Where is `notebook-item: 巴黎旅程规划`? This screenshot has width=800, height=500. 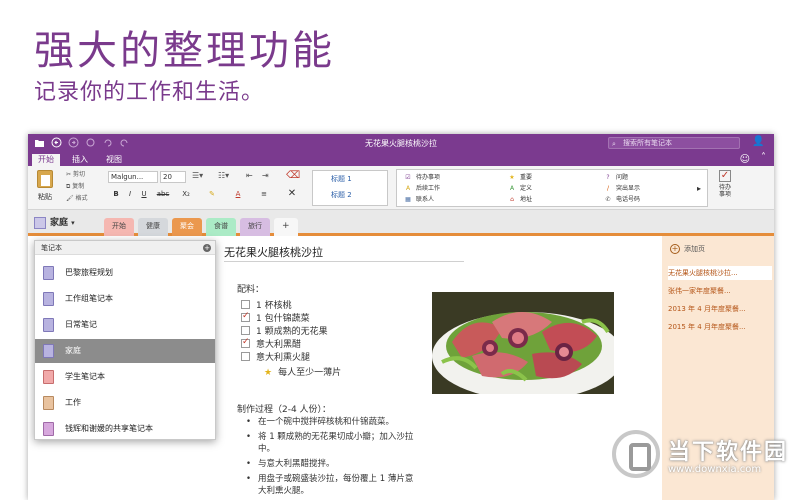 notebook-item: 巴黎旅程规划 is located at coordinates (125, 273).